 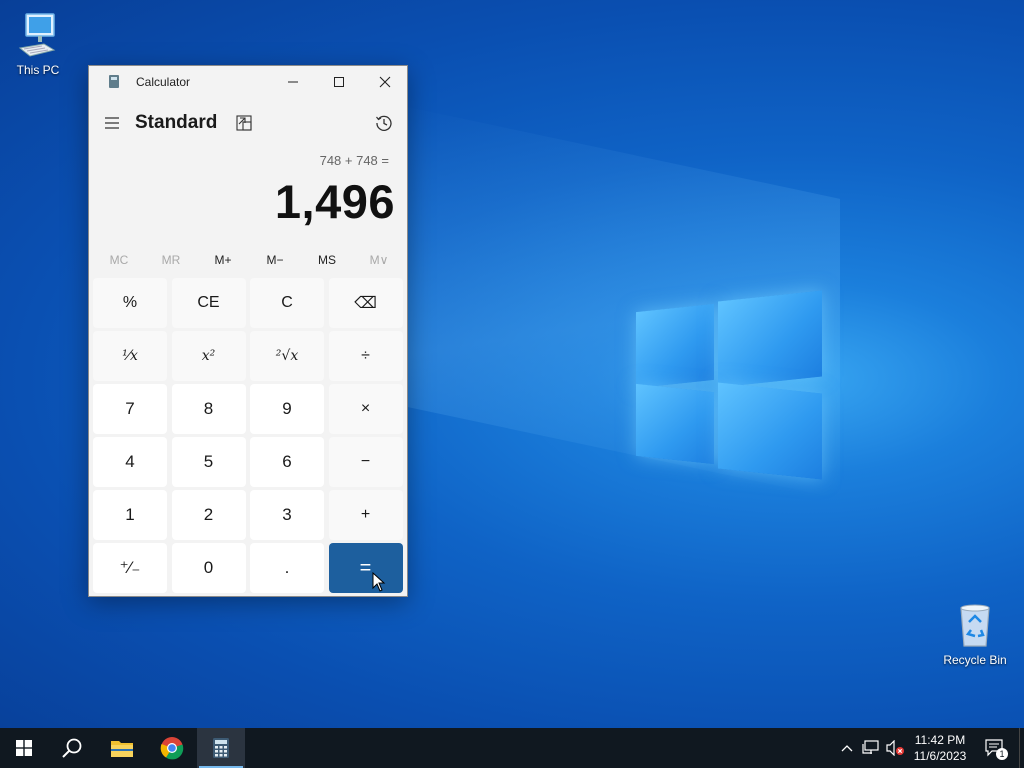 I want to click on chrome-icon, so click(x=172, y=748).